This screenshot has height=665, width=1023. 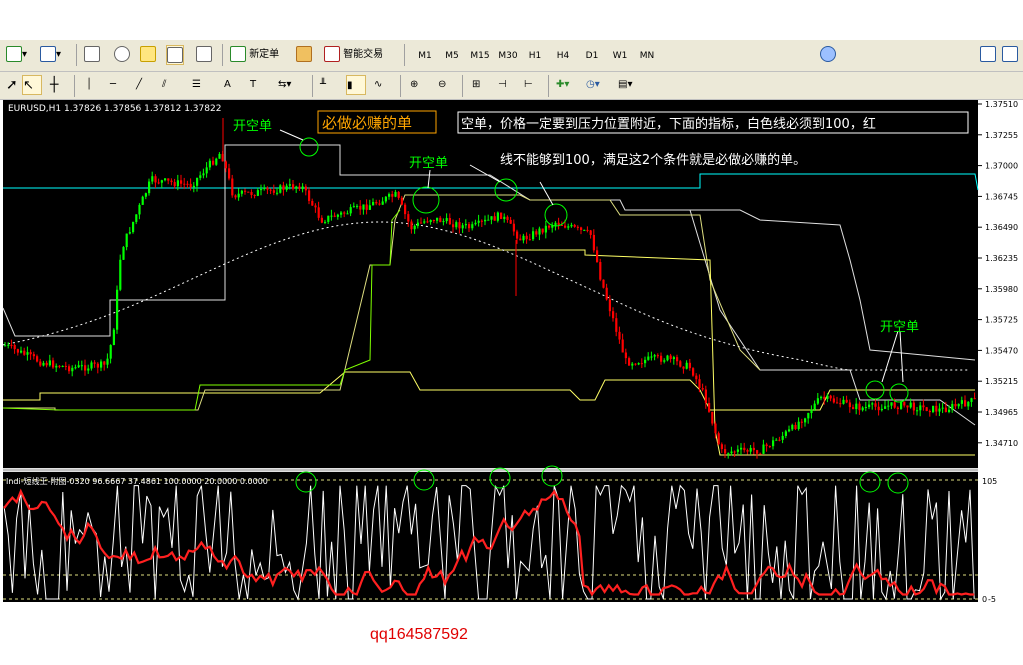 I want to click on navigator-button, so click(x=122, y=55).